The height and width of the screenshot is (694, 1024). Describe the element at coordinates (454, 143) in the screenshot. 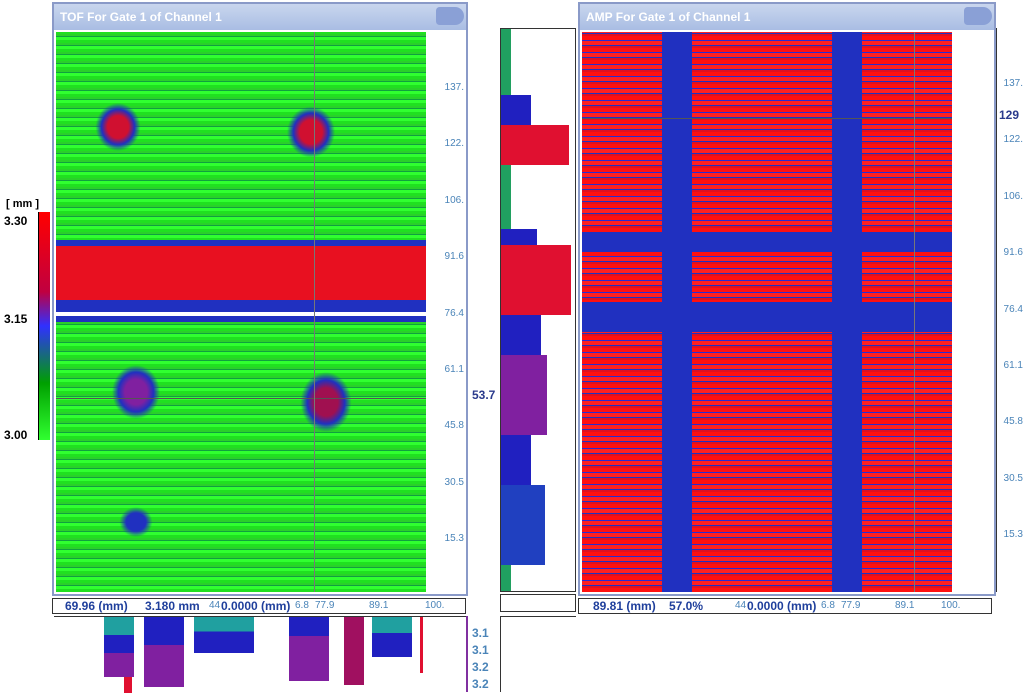

I see `tof-y-tick: 122.` at that location.